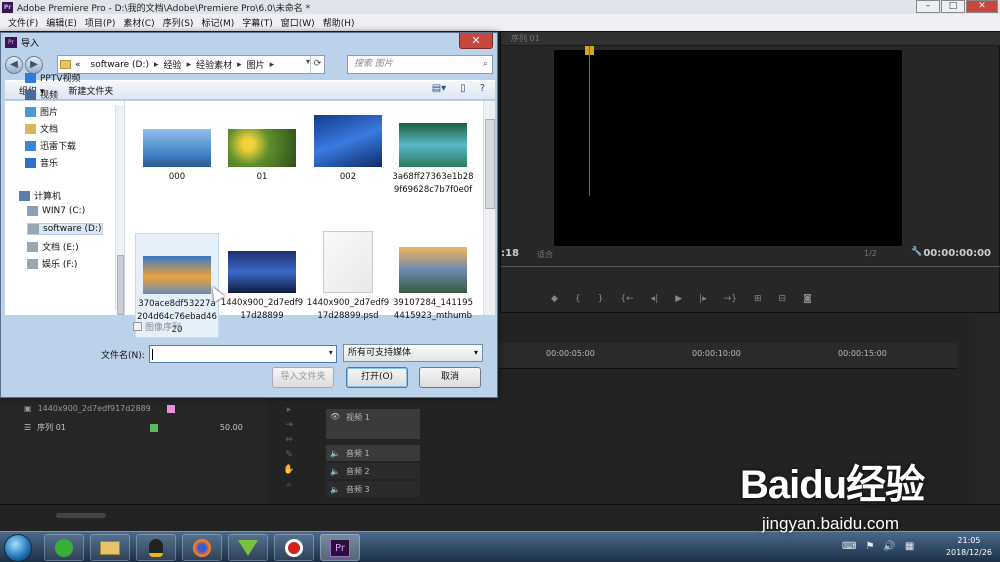 The image size is (1000, 562). What do you see at coordinates (626, 299) in the screenshot?
I see `go-to-in-icon: {←` at bounding box center [626, 299].